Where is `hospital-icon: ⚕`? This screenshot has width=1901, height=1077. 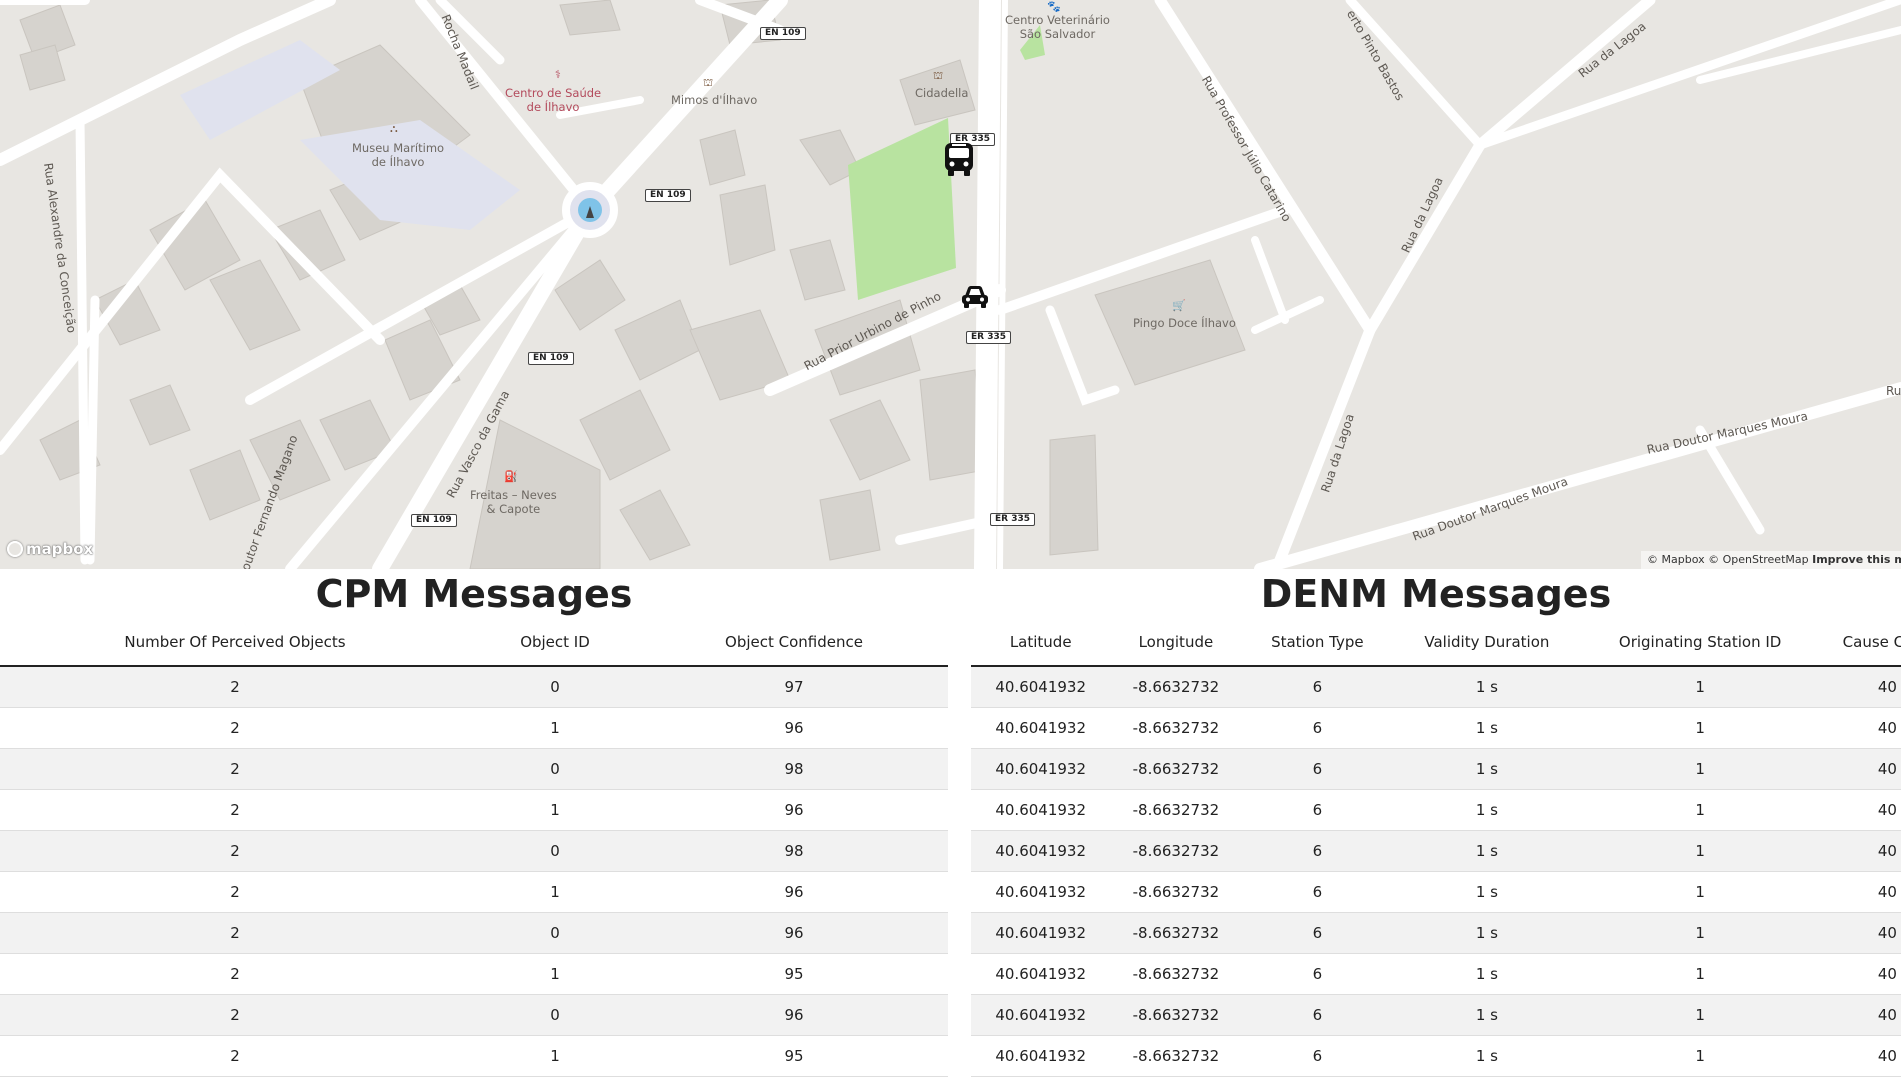 hospital-icon: ⚕ is located at coordinates (558, 74).